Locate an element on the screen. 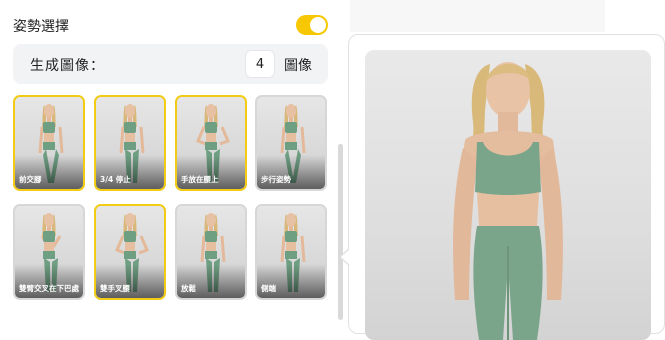  pose-caption: 放鬆 is located at coordinates (188, 288).